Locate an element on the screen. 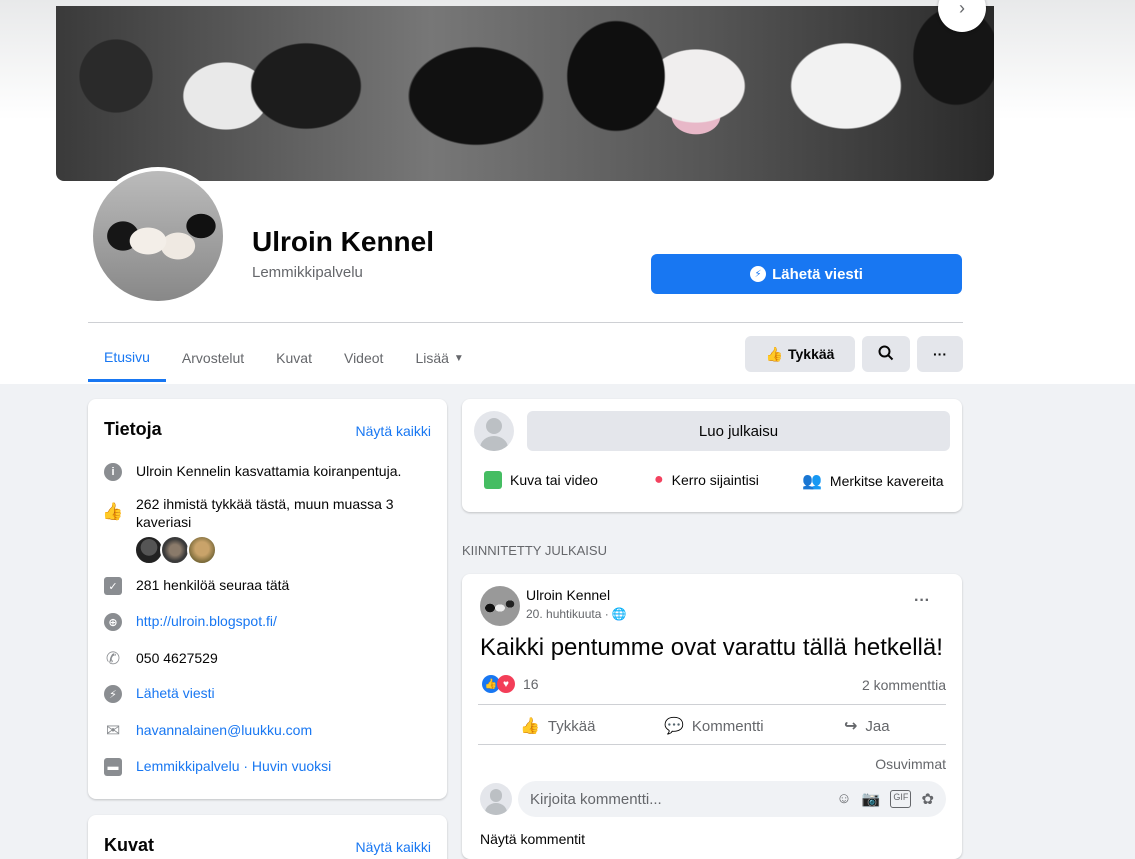 Image resolution: width=1135 pixels, height=859 pixels. post-share-label: Jaa is located at coordinates (877, 726).